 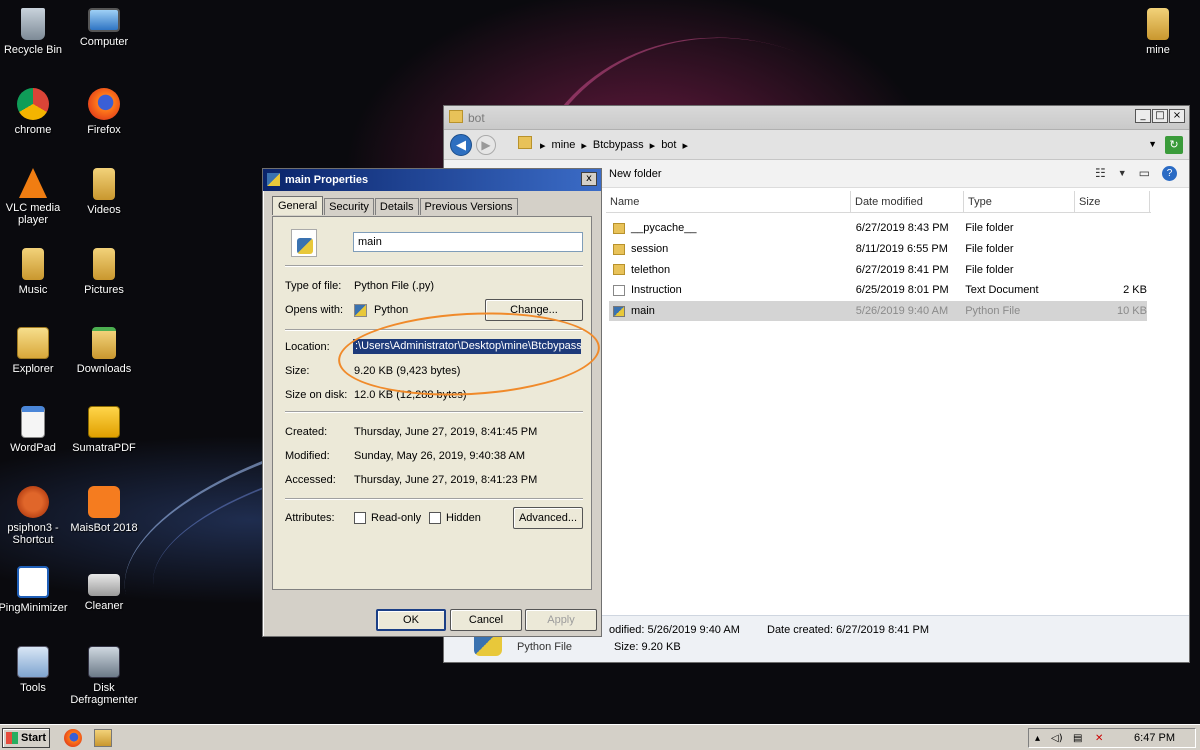 What do you see at coordinates (461, 145) in the screenshot?
I see `back-button: ◀` at bounding box center [461, 145].